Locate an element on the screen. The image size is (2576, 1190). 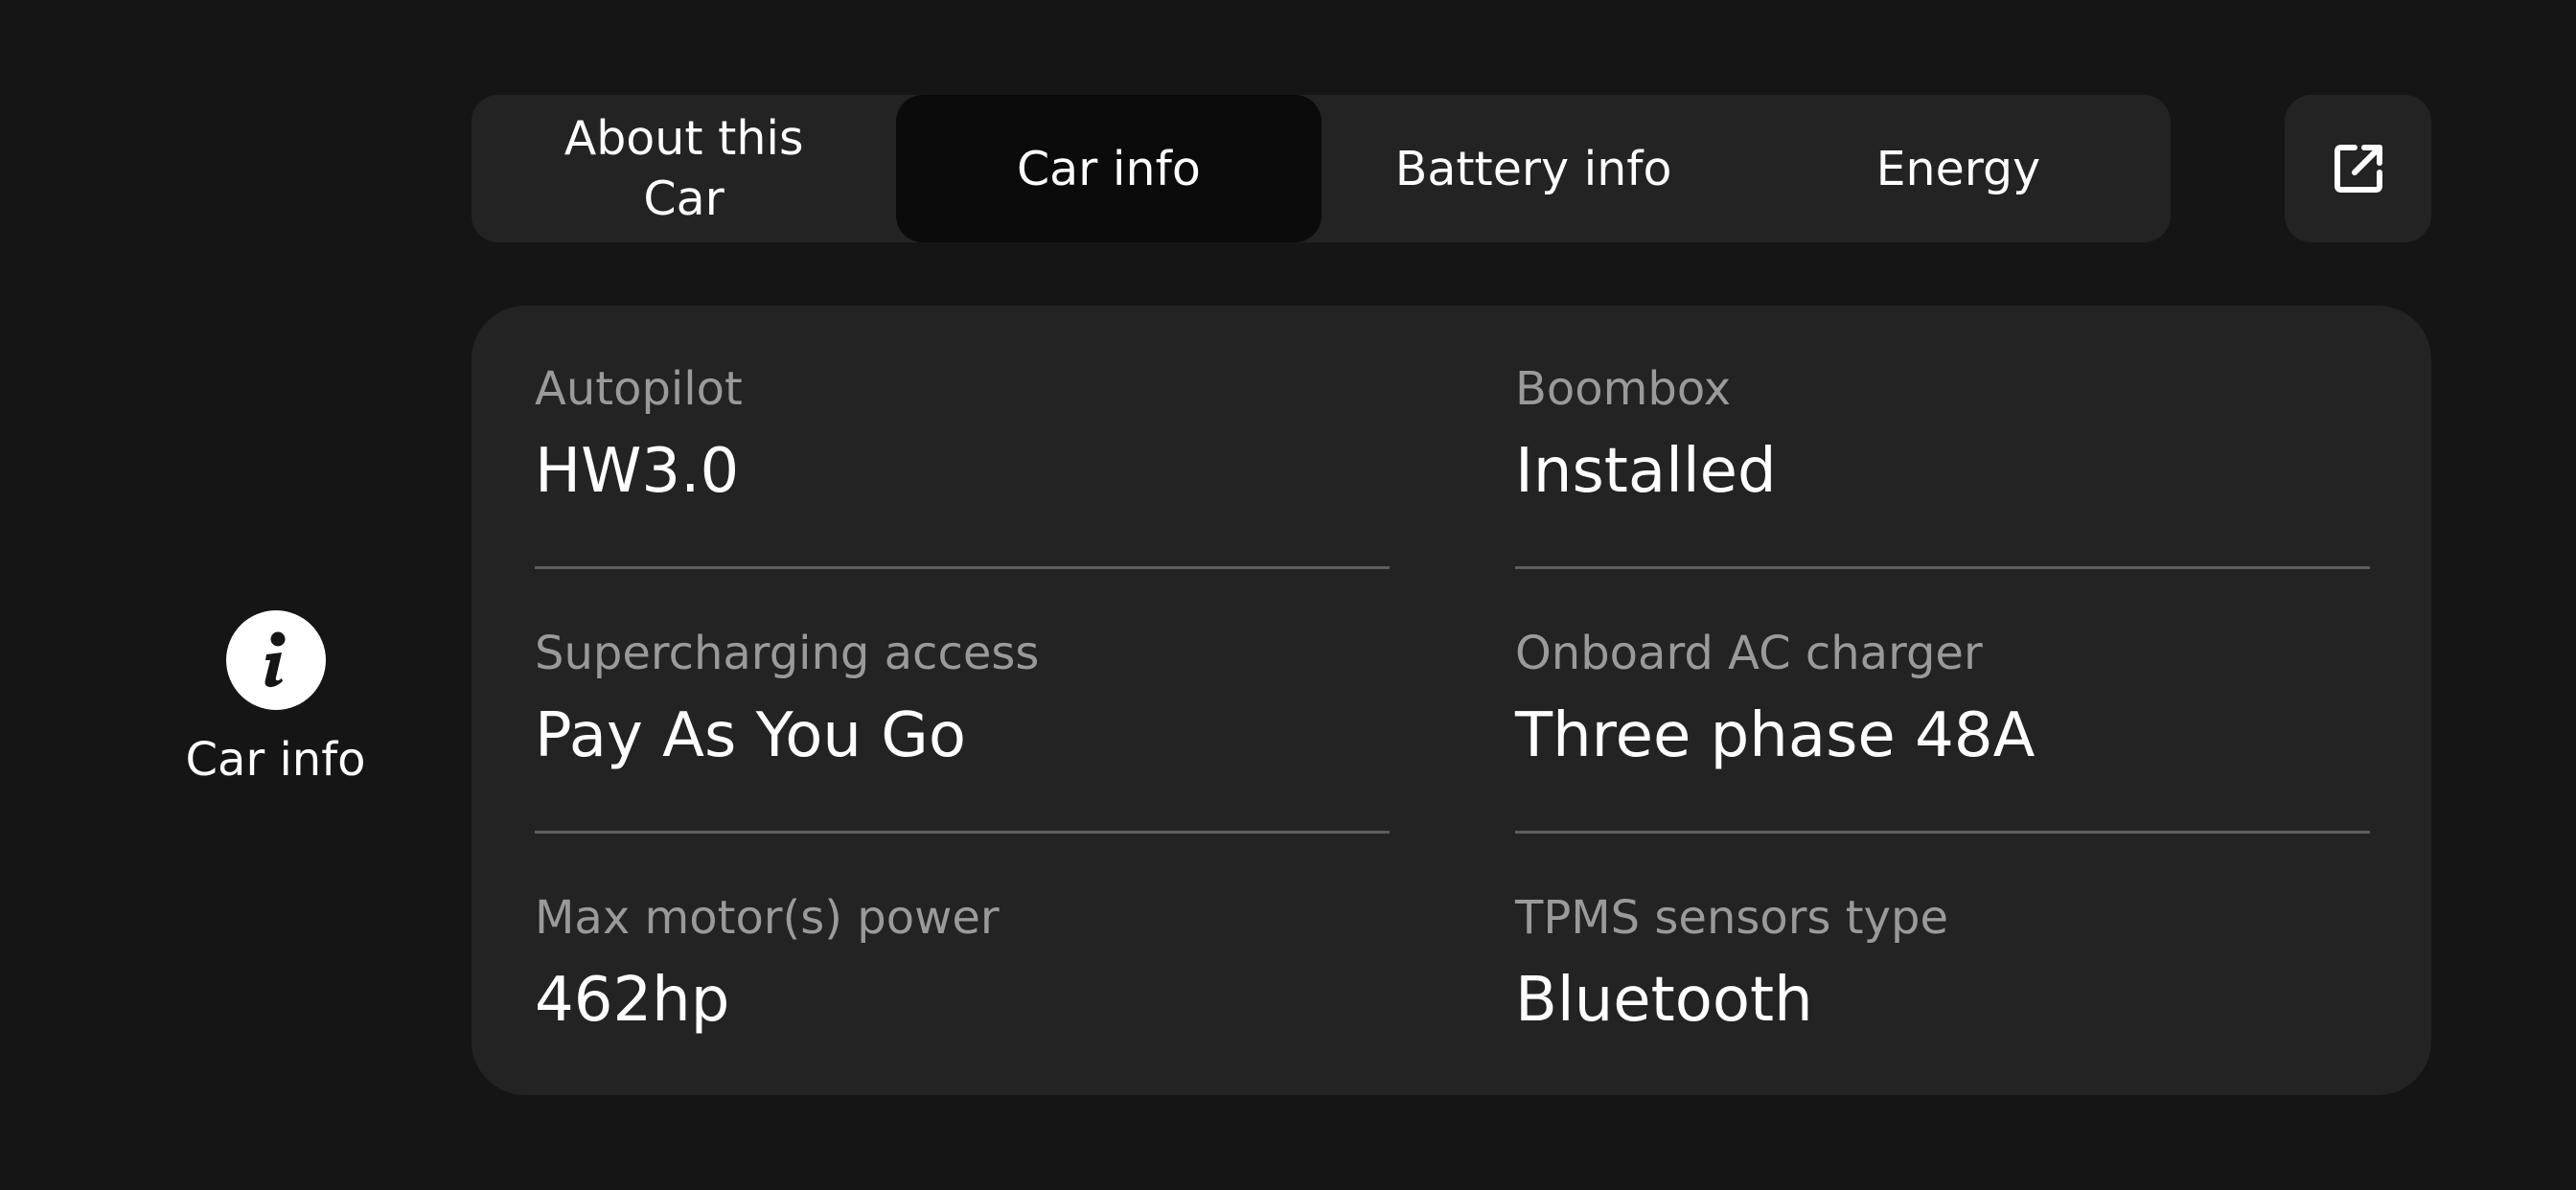
tab-label: Battery info is located at coordinates (1533, 168).